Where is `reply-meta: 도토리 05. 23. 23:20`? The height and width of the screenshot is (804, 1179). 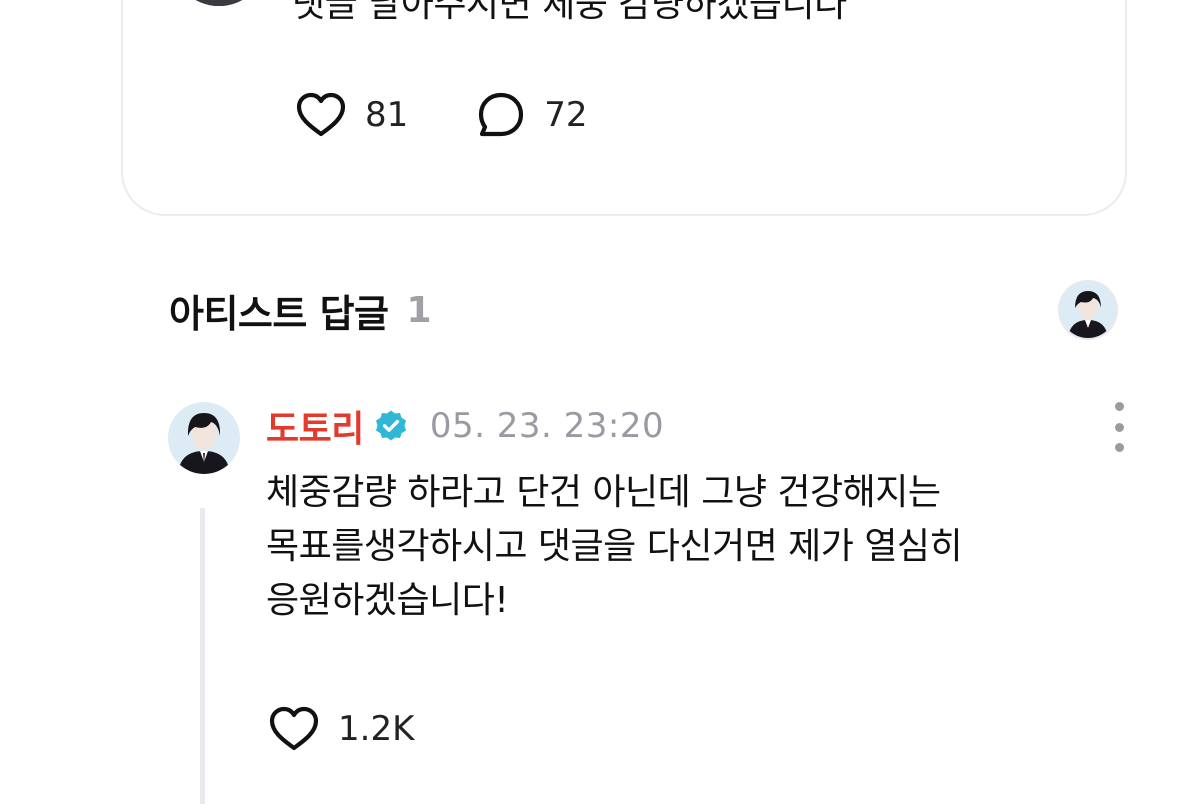
reply-meta: 도토리 05. 23. 23:20 is located at coordinates (465, 426).